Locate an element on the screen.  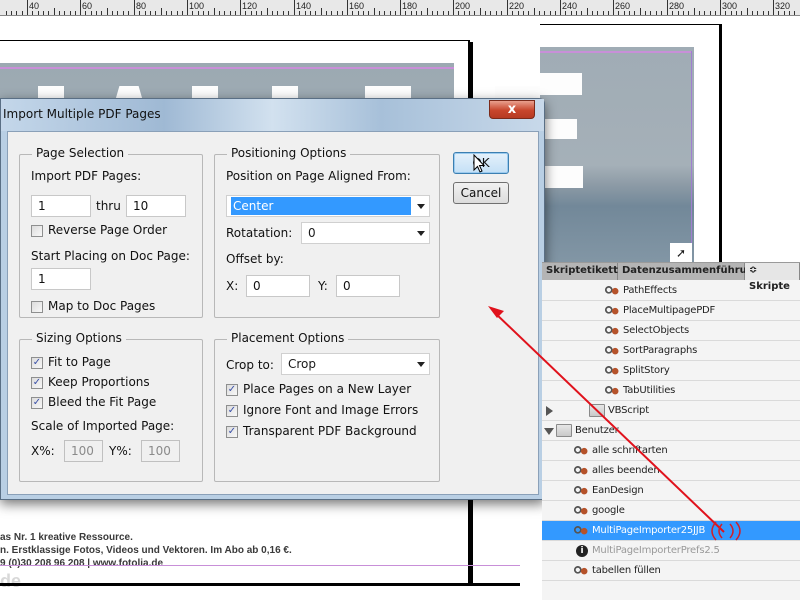
script-list-item: SelectObjects is located at coordinates (671, 331).